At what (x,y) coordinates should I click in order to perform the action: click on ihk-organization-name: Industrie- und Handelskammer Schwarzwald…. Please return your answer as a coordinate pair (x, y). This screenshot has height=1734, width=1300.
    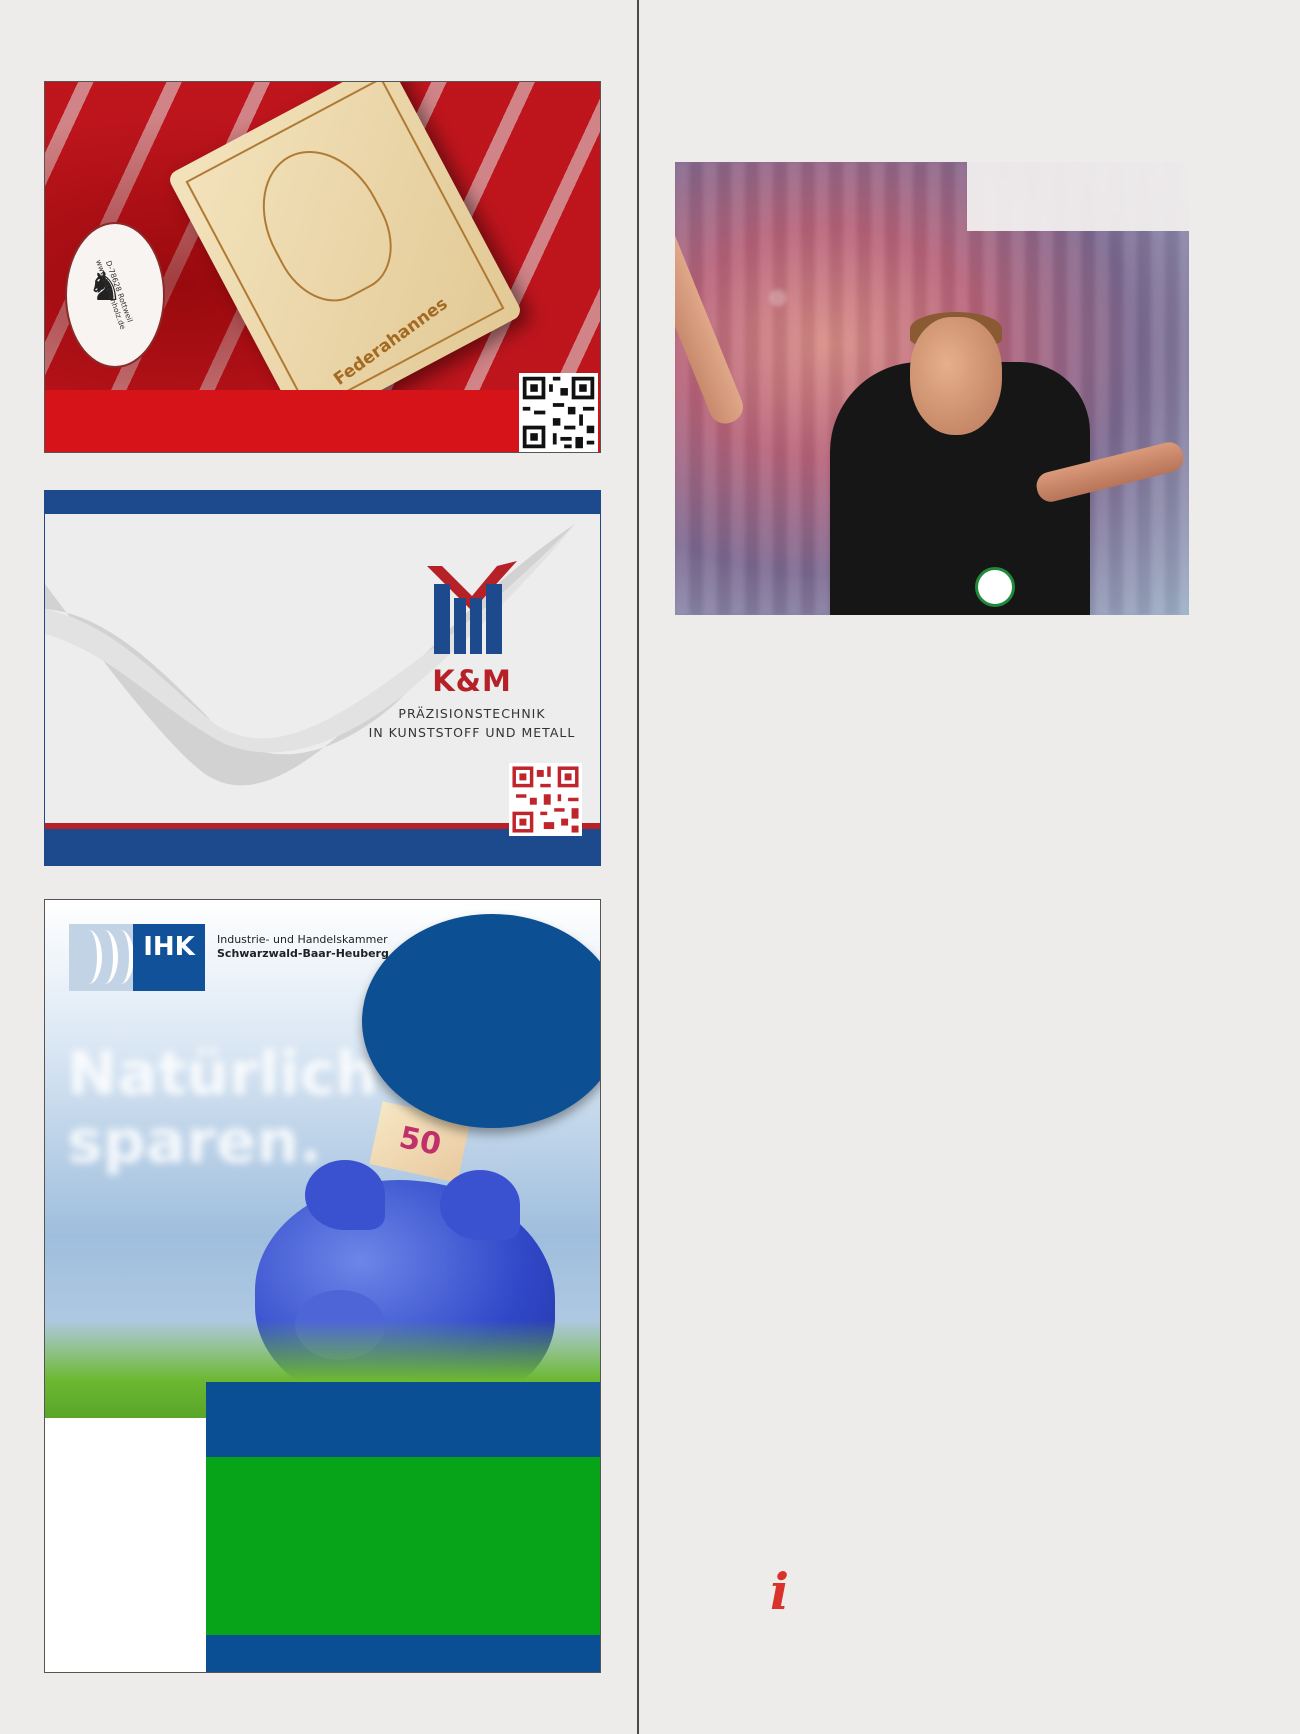
    Looking at the image, I should click on (303, 946).